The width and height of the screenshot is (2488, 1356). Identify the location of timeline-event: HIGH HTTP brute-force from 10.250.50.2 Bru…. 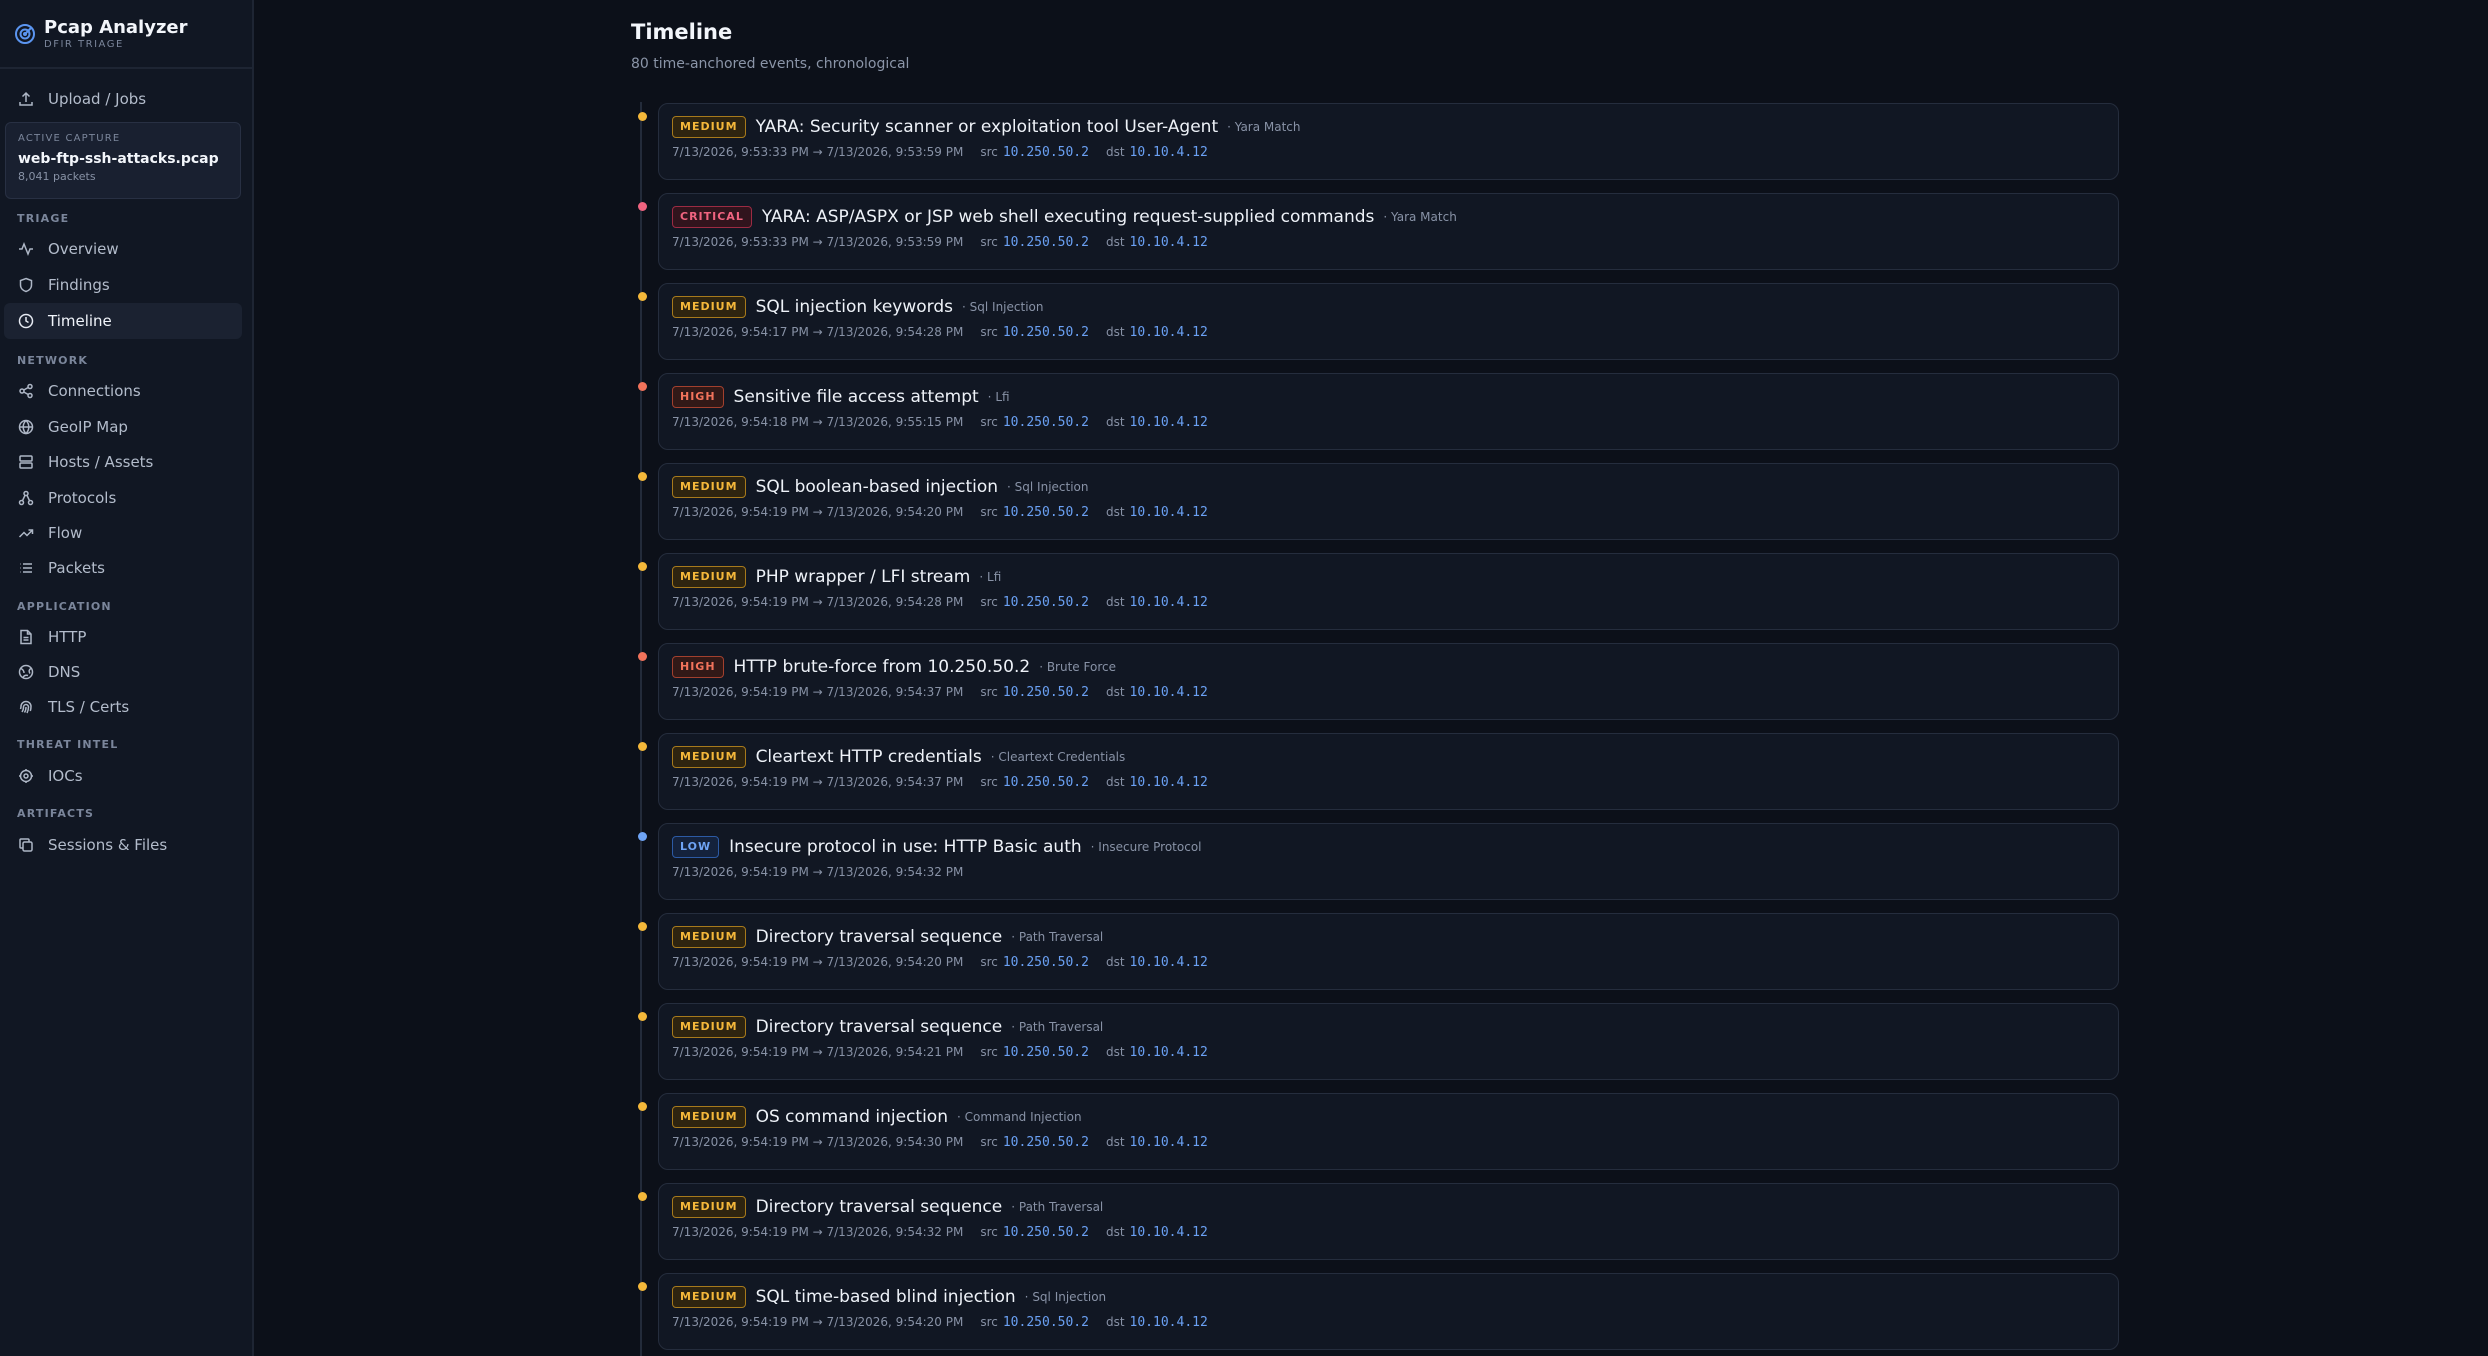
(1378, 681).